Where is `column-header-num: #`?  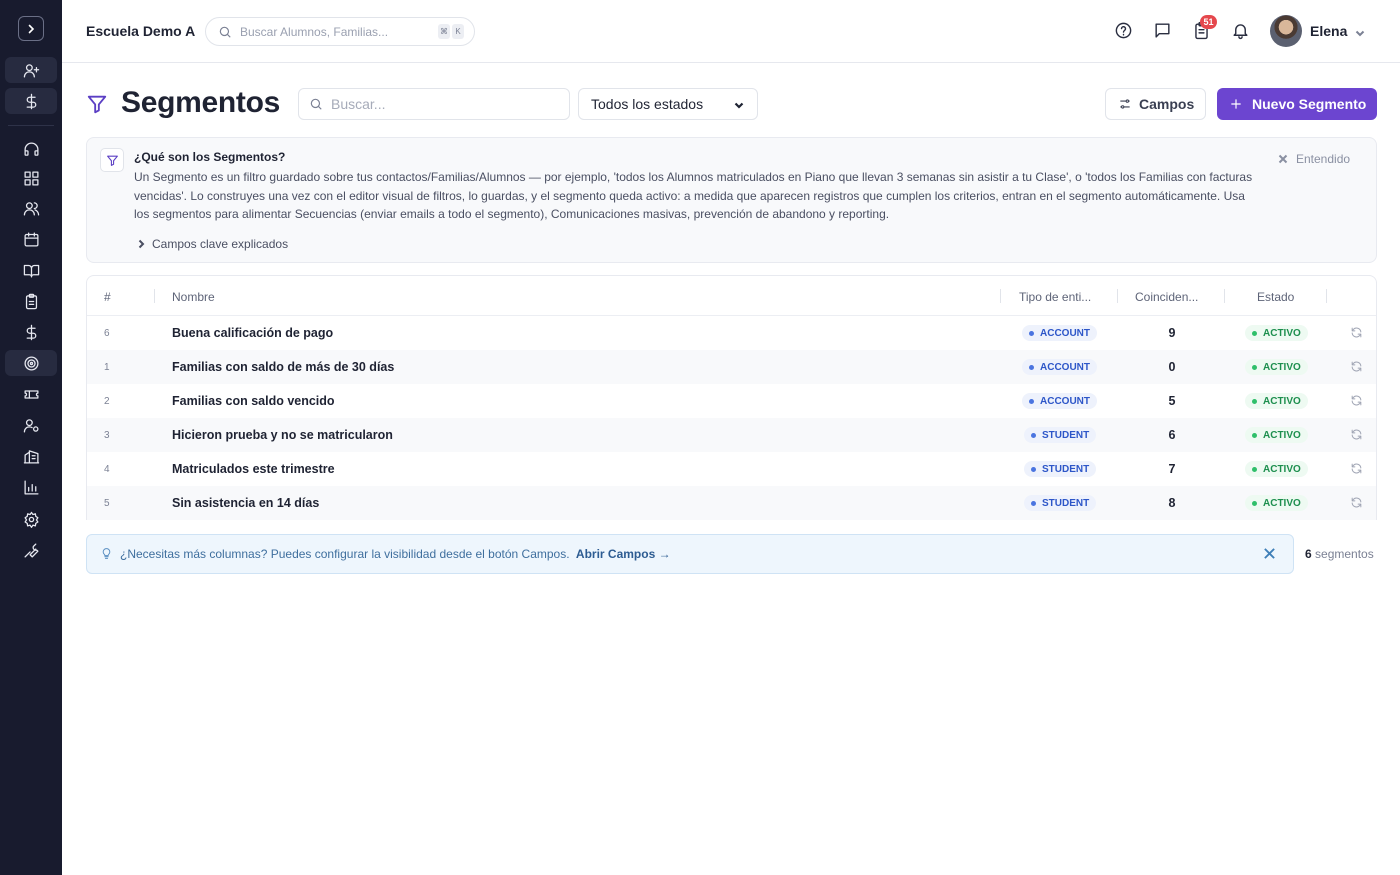 column-header-num: # is located at coordinates (107, 297).